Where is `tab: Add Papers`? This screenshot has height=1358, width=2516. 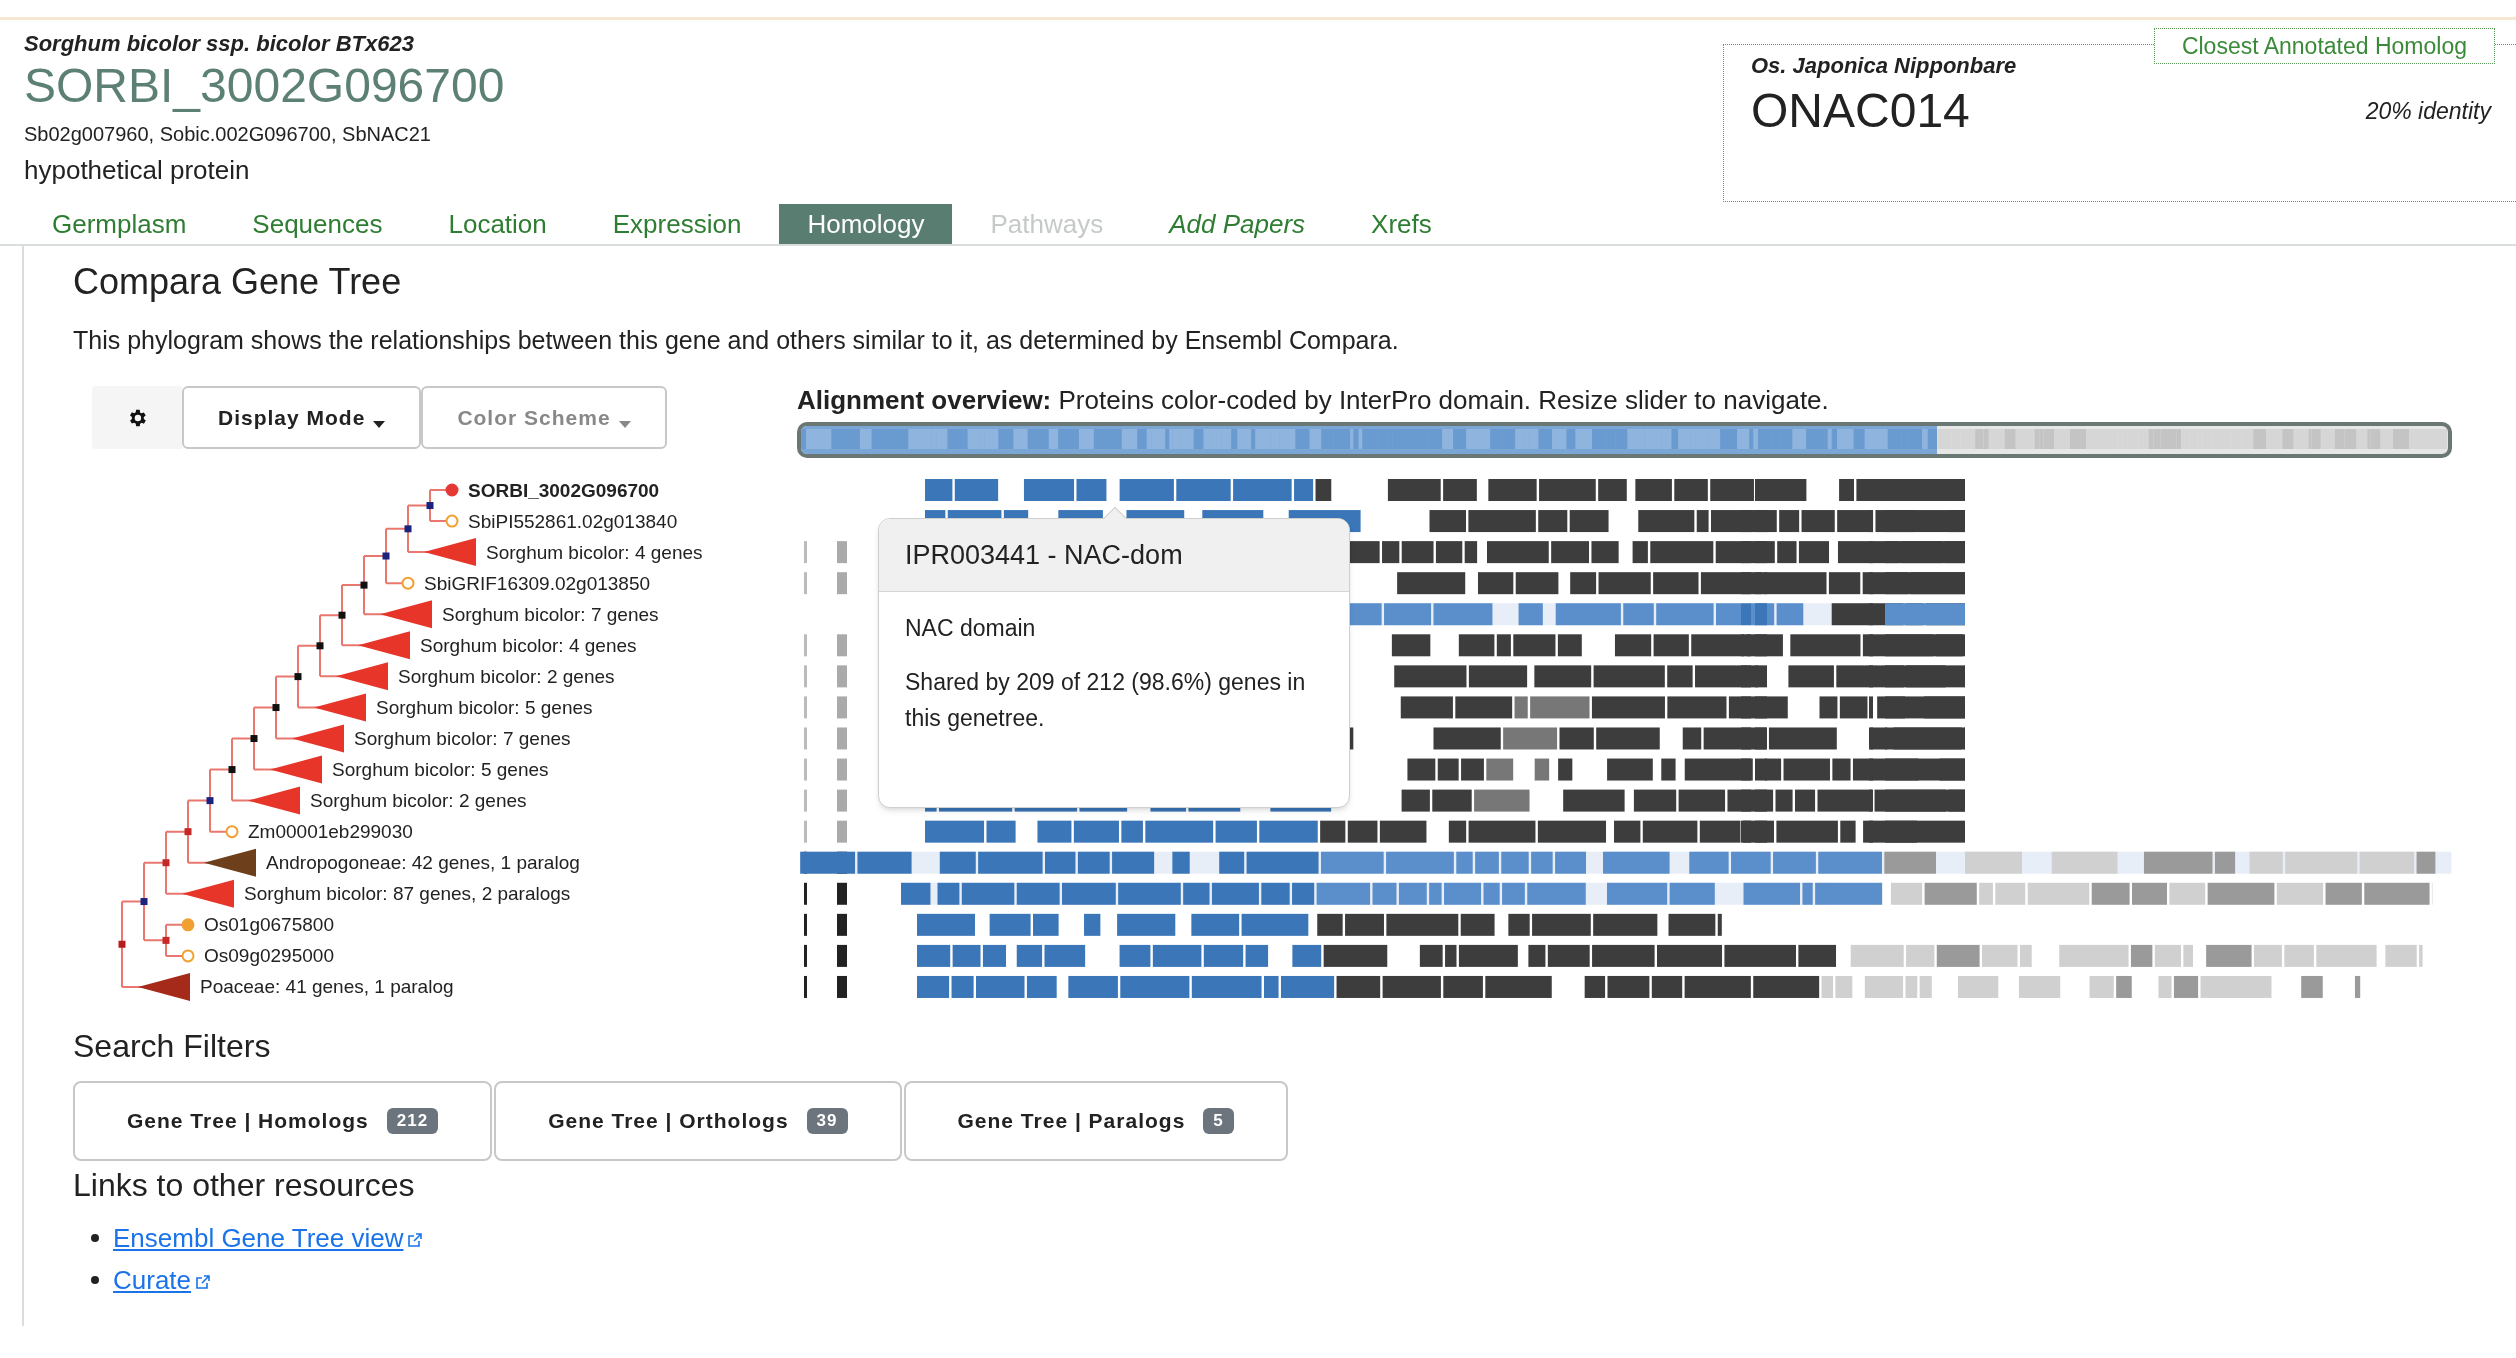 tab: Add Papers is located at coordinates (1237, 224).